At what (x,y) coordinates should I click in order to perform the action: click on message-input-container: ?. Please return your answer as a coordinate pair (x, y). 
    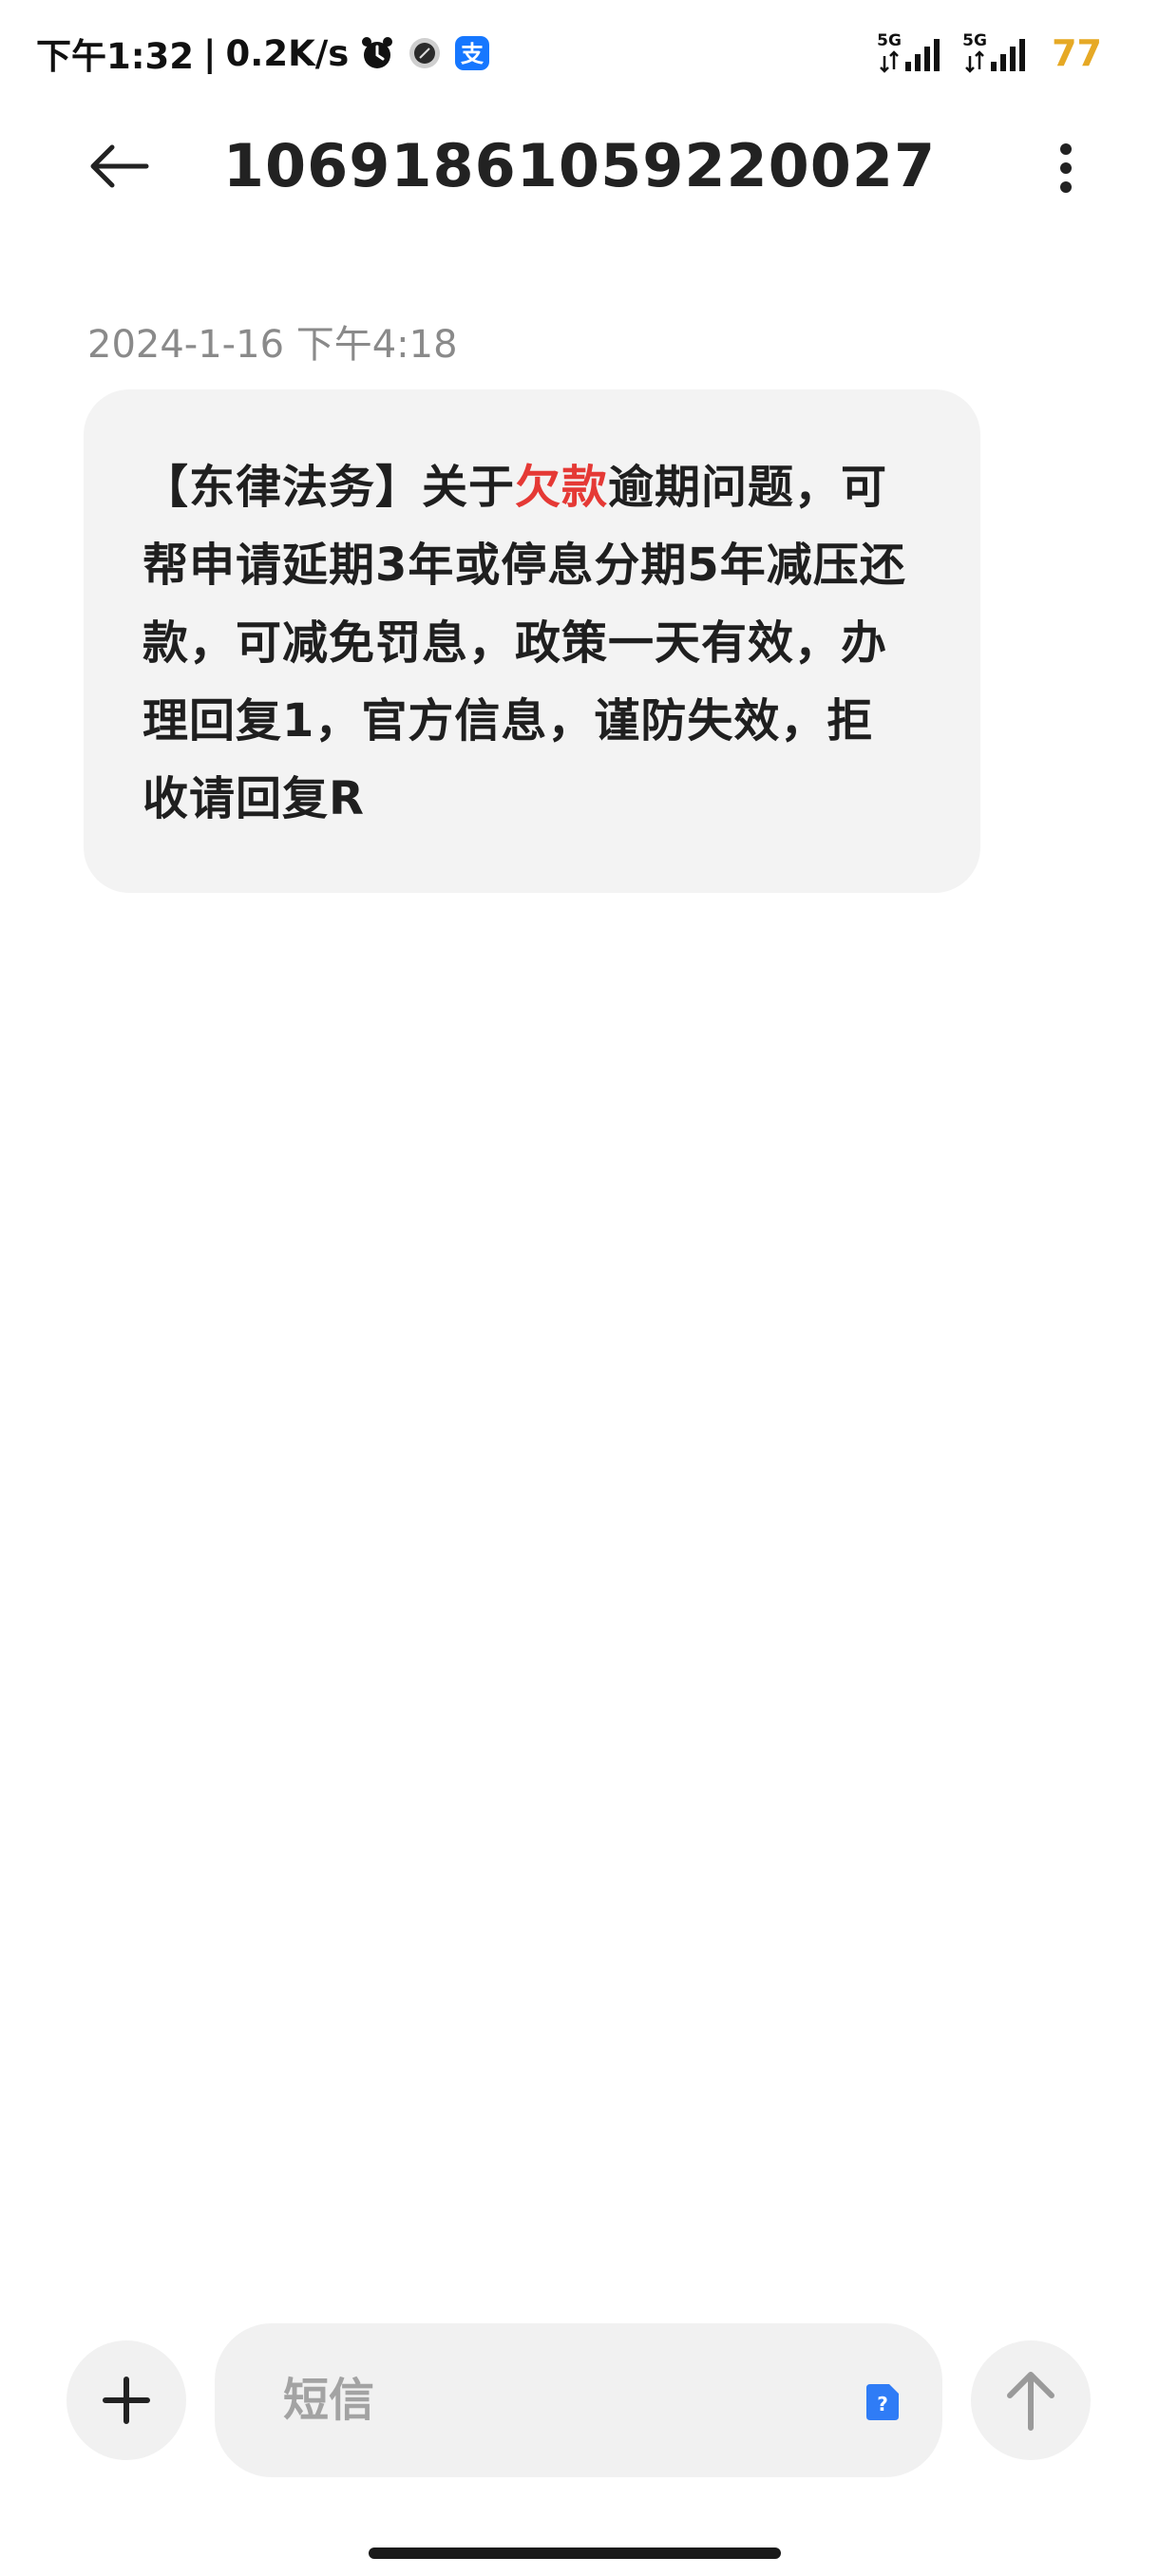
    Looking at the image, I should click on (578, 2400).